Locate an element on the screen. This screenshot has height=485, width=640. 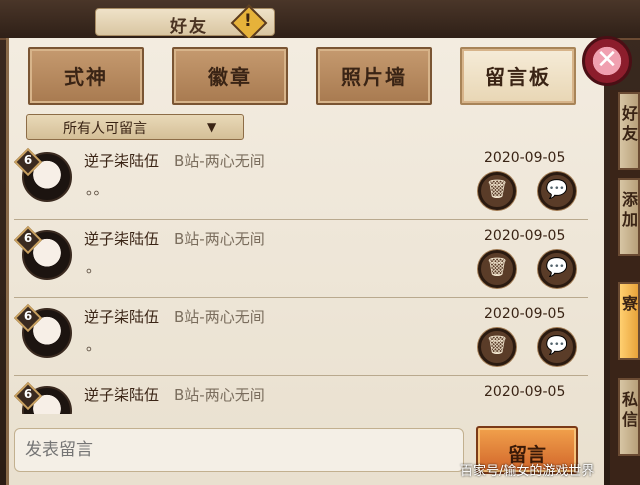
tab-badges: 徽章 is located at coordinates (230, 76).